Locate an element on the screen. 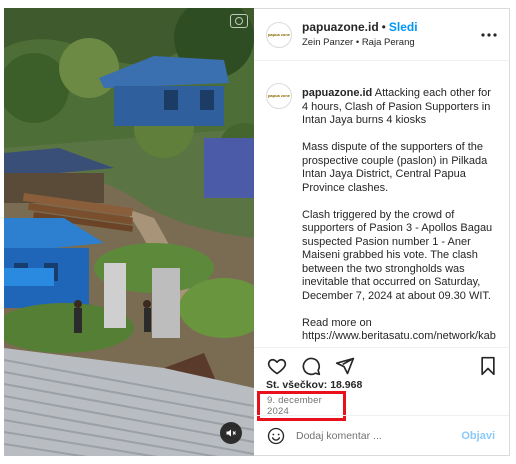 This screenshot has width=516, height=464. bookmark-icon is located at coordinates (488, 366).